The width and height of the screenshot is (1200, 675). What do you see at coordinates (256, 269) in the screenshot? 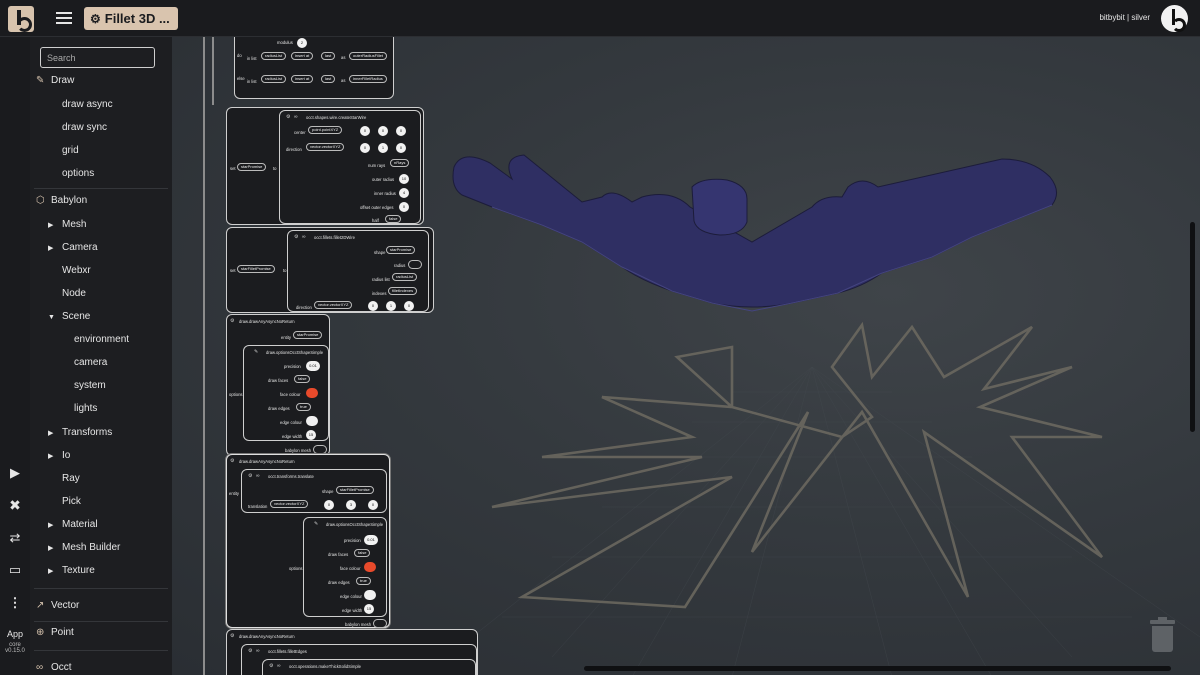
I see `variable-dropdown: starFilletPromise` at bounding box center [256, 269].